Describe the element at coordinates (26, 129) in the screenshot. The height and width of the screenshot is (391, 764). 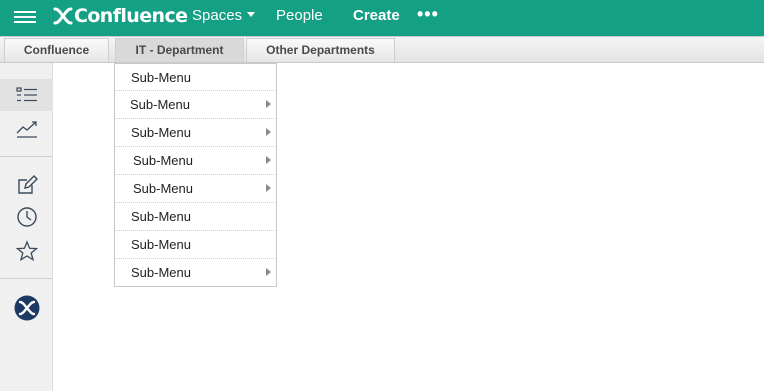
I see `trend-chart-icon` at that location.